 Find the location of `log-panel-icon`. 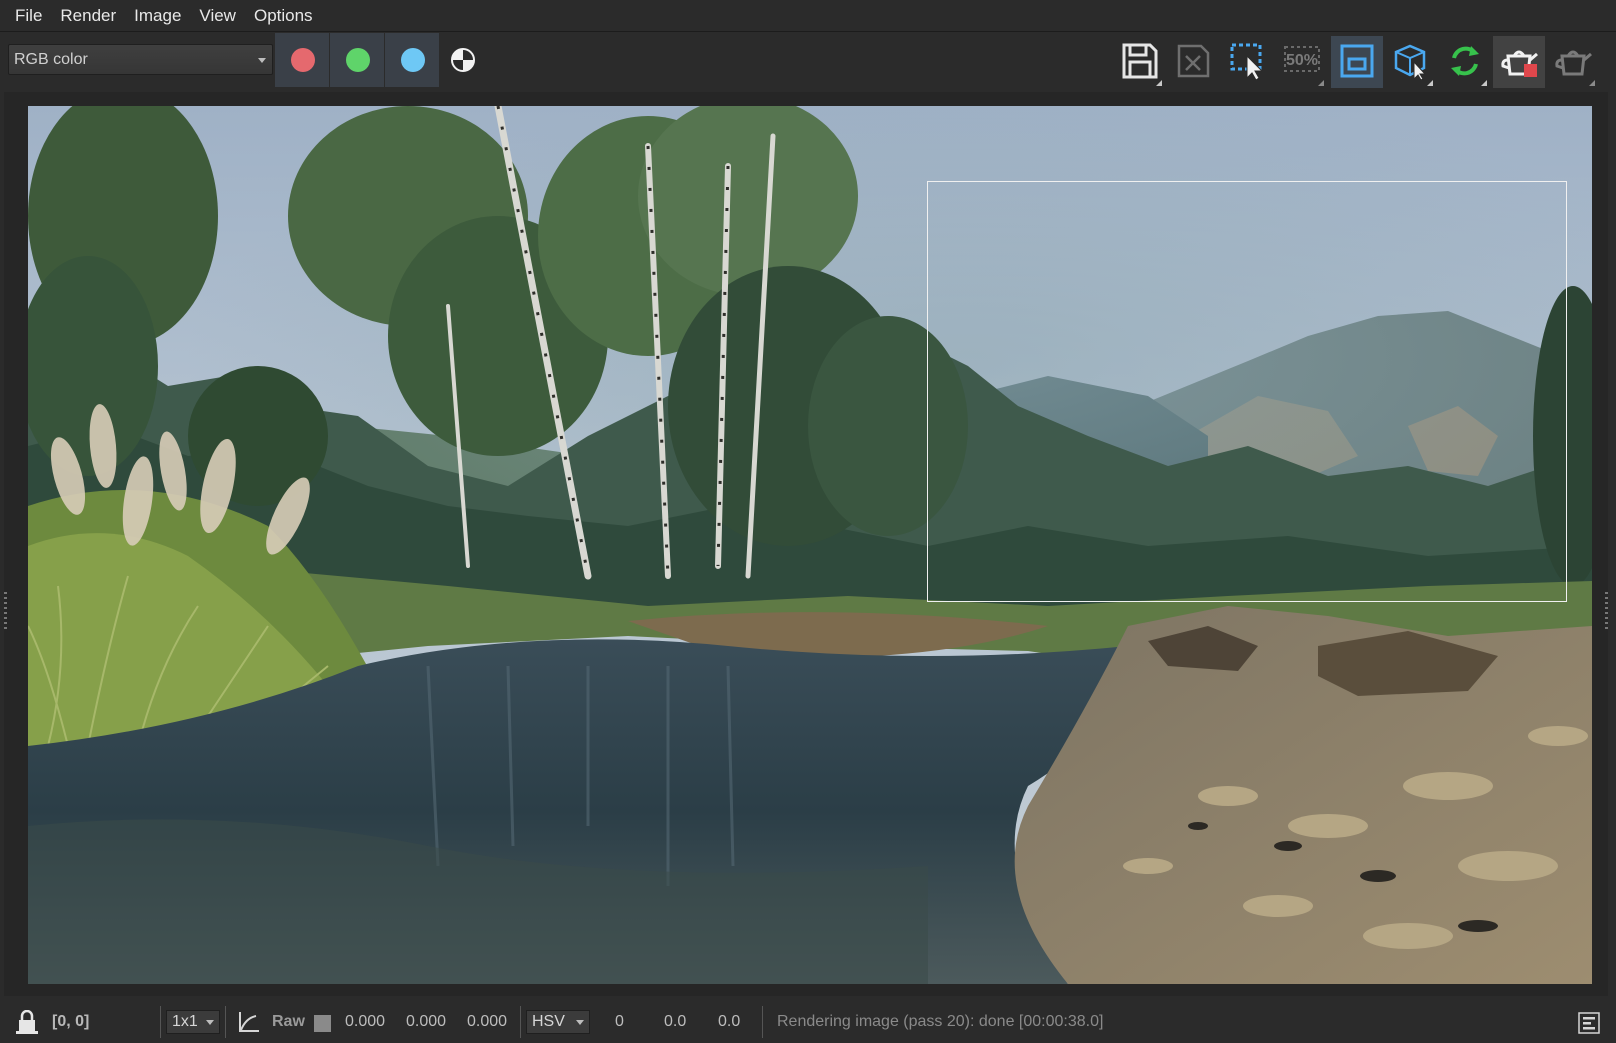

log-panel-icon is located at coordinates (1589, 1023).